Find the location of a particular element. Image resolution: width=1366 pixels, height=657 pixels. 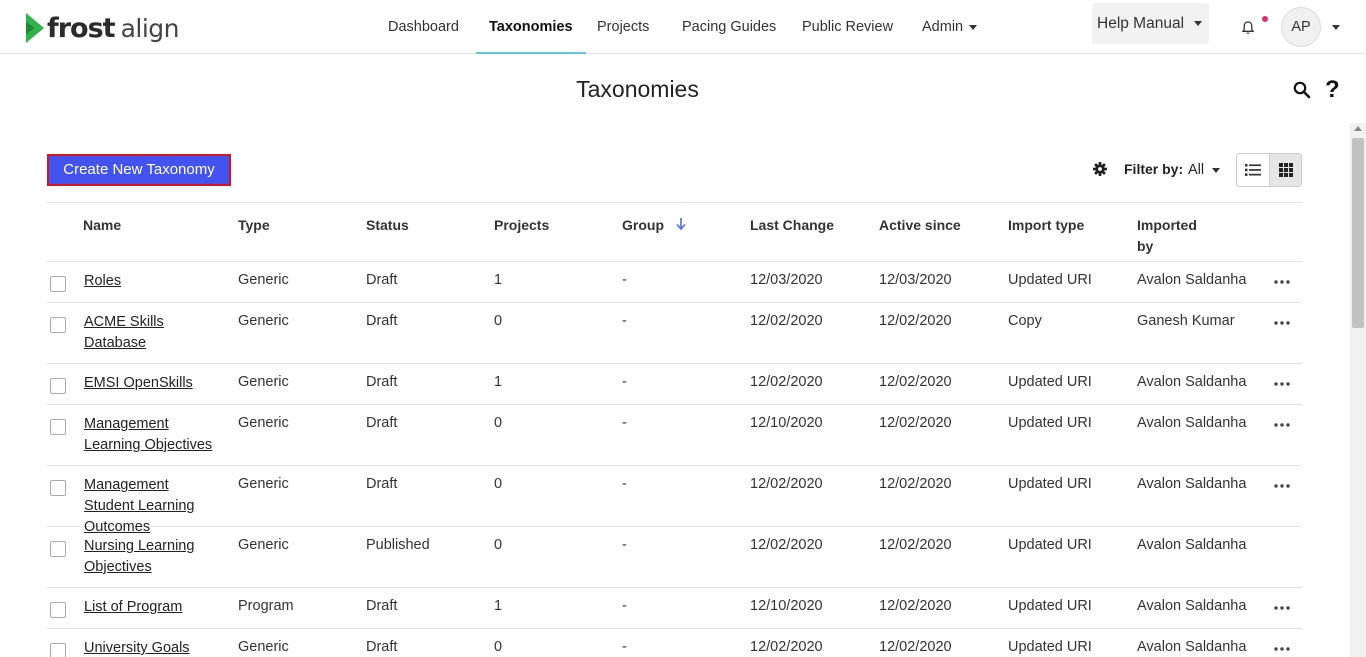

question-icon: ? is located at coordinates (1332, 90).